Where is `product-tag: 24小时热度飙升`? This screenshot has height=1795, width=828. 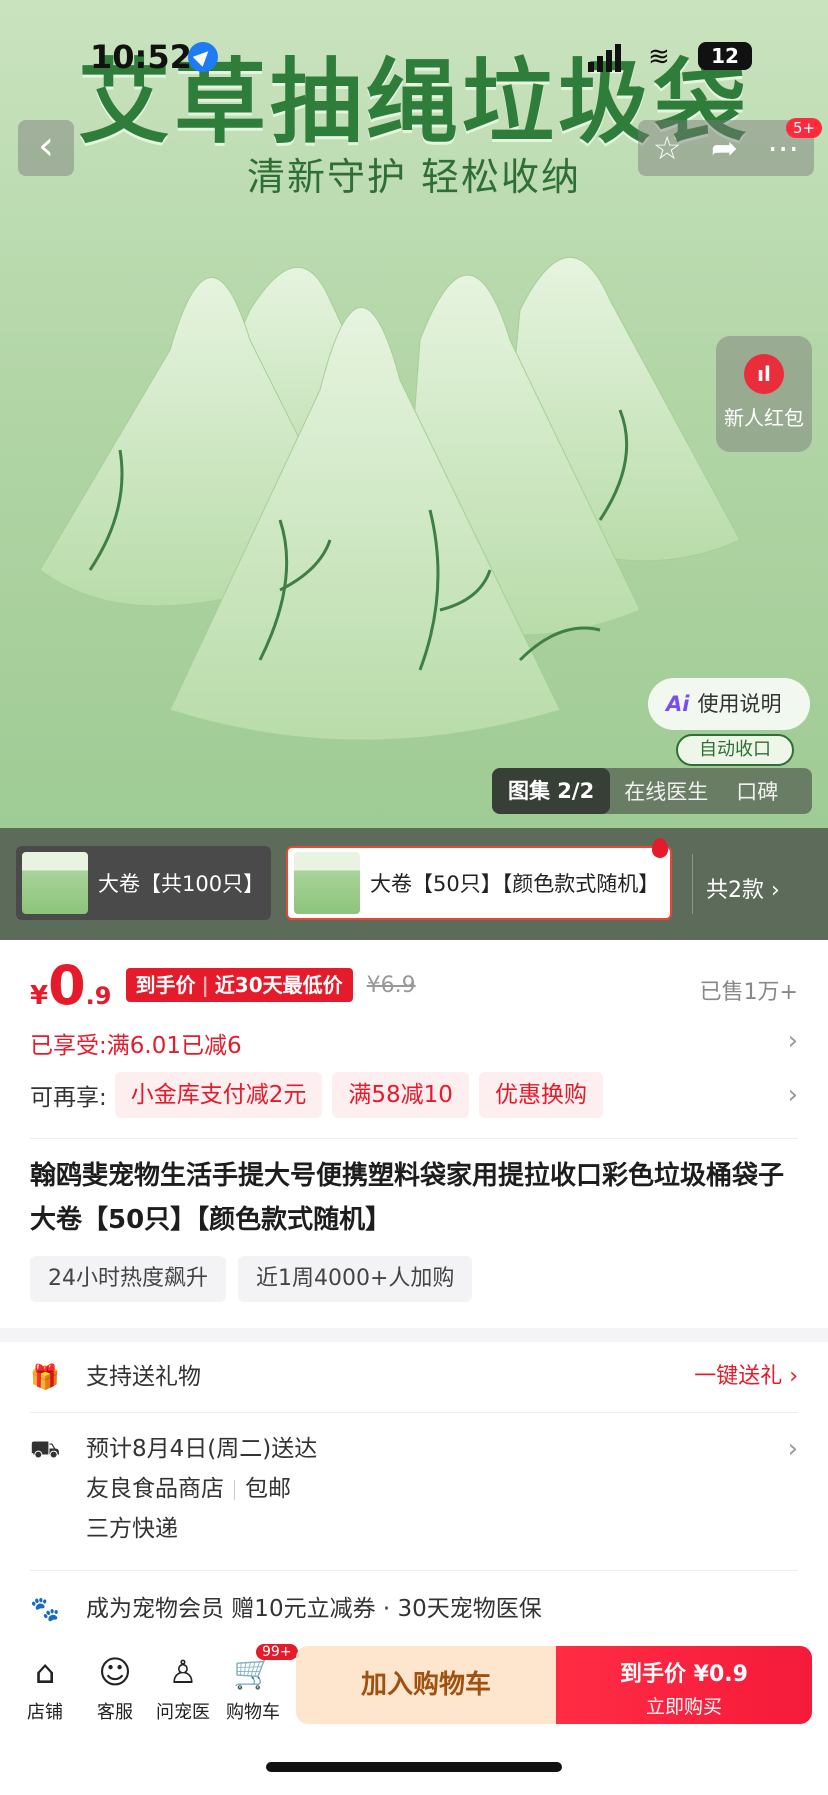 product-tag: 24小时热度飙升 is located at coordinates (128, 1279).